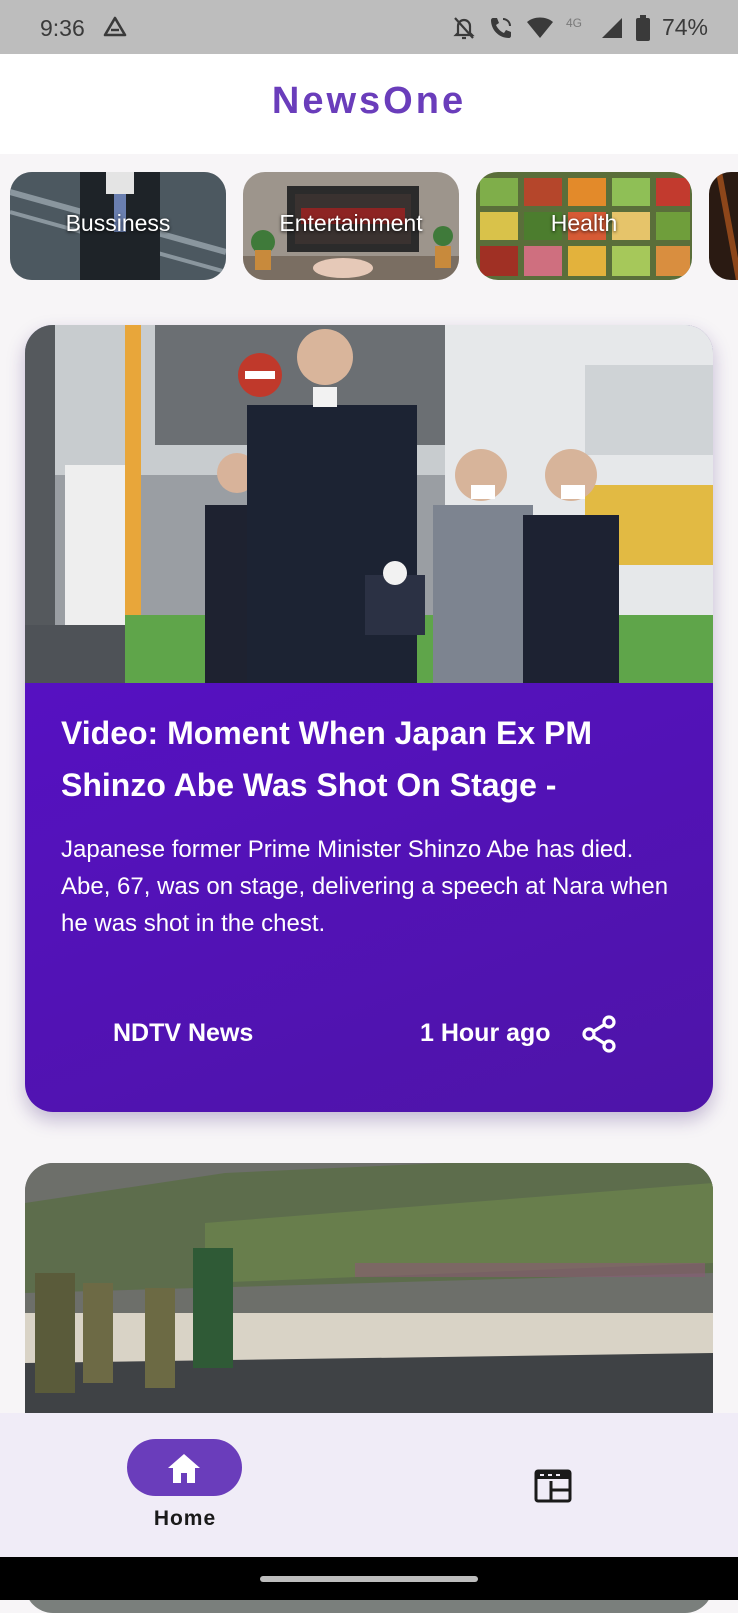 The height and width of the screenshot is (1613, 738). Describe the element at coordinates (369, 1485) in the screenshot. I see `bottom-navigation: Home` at that location.